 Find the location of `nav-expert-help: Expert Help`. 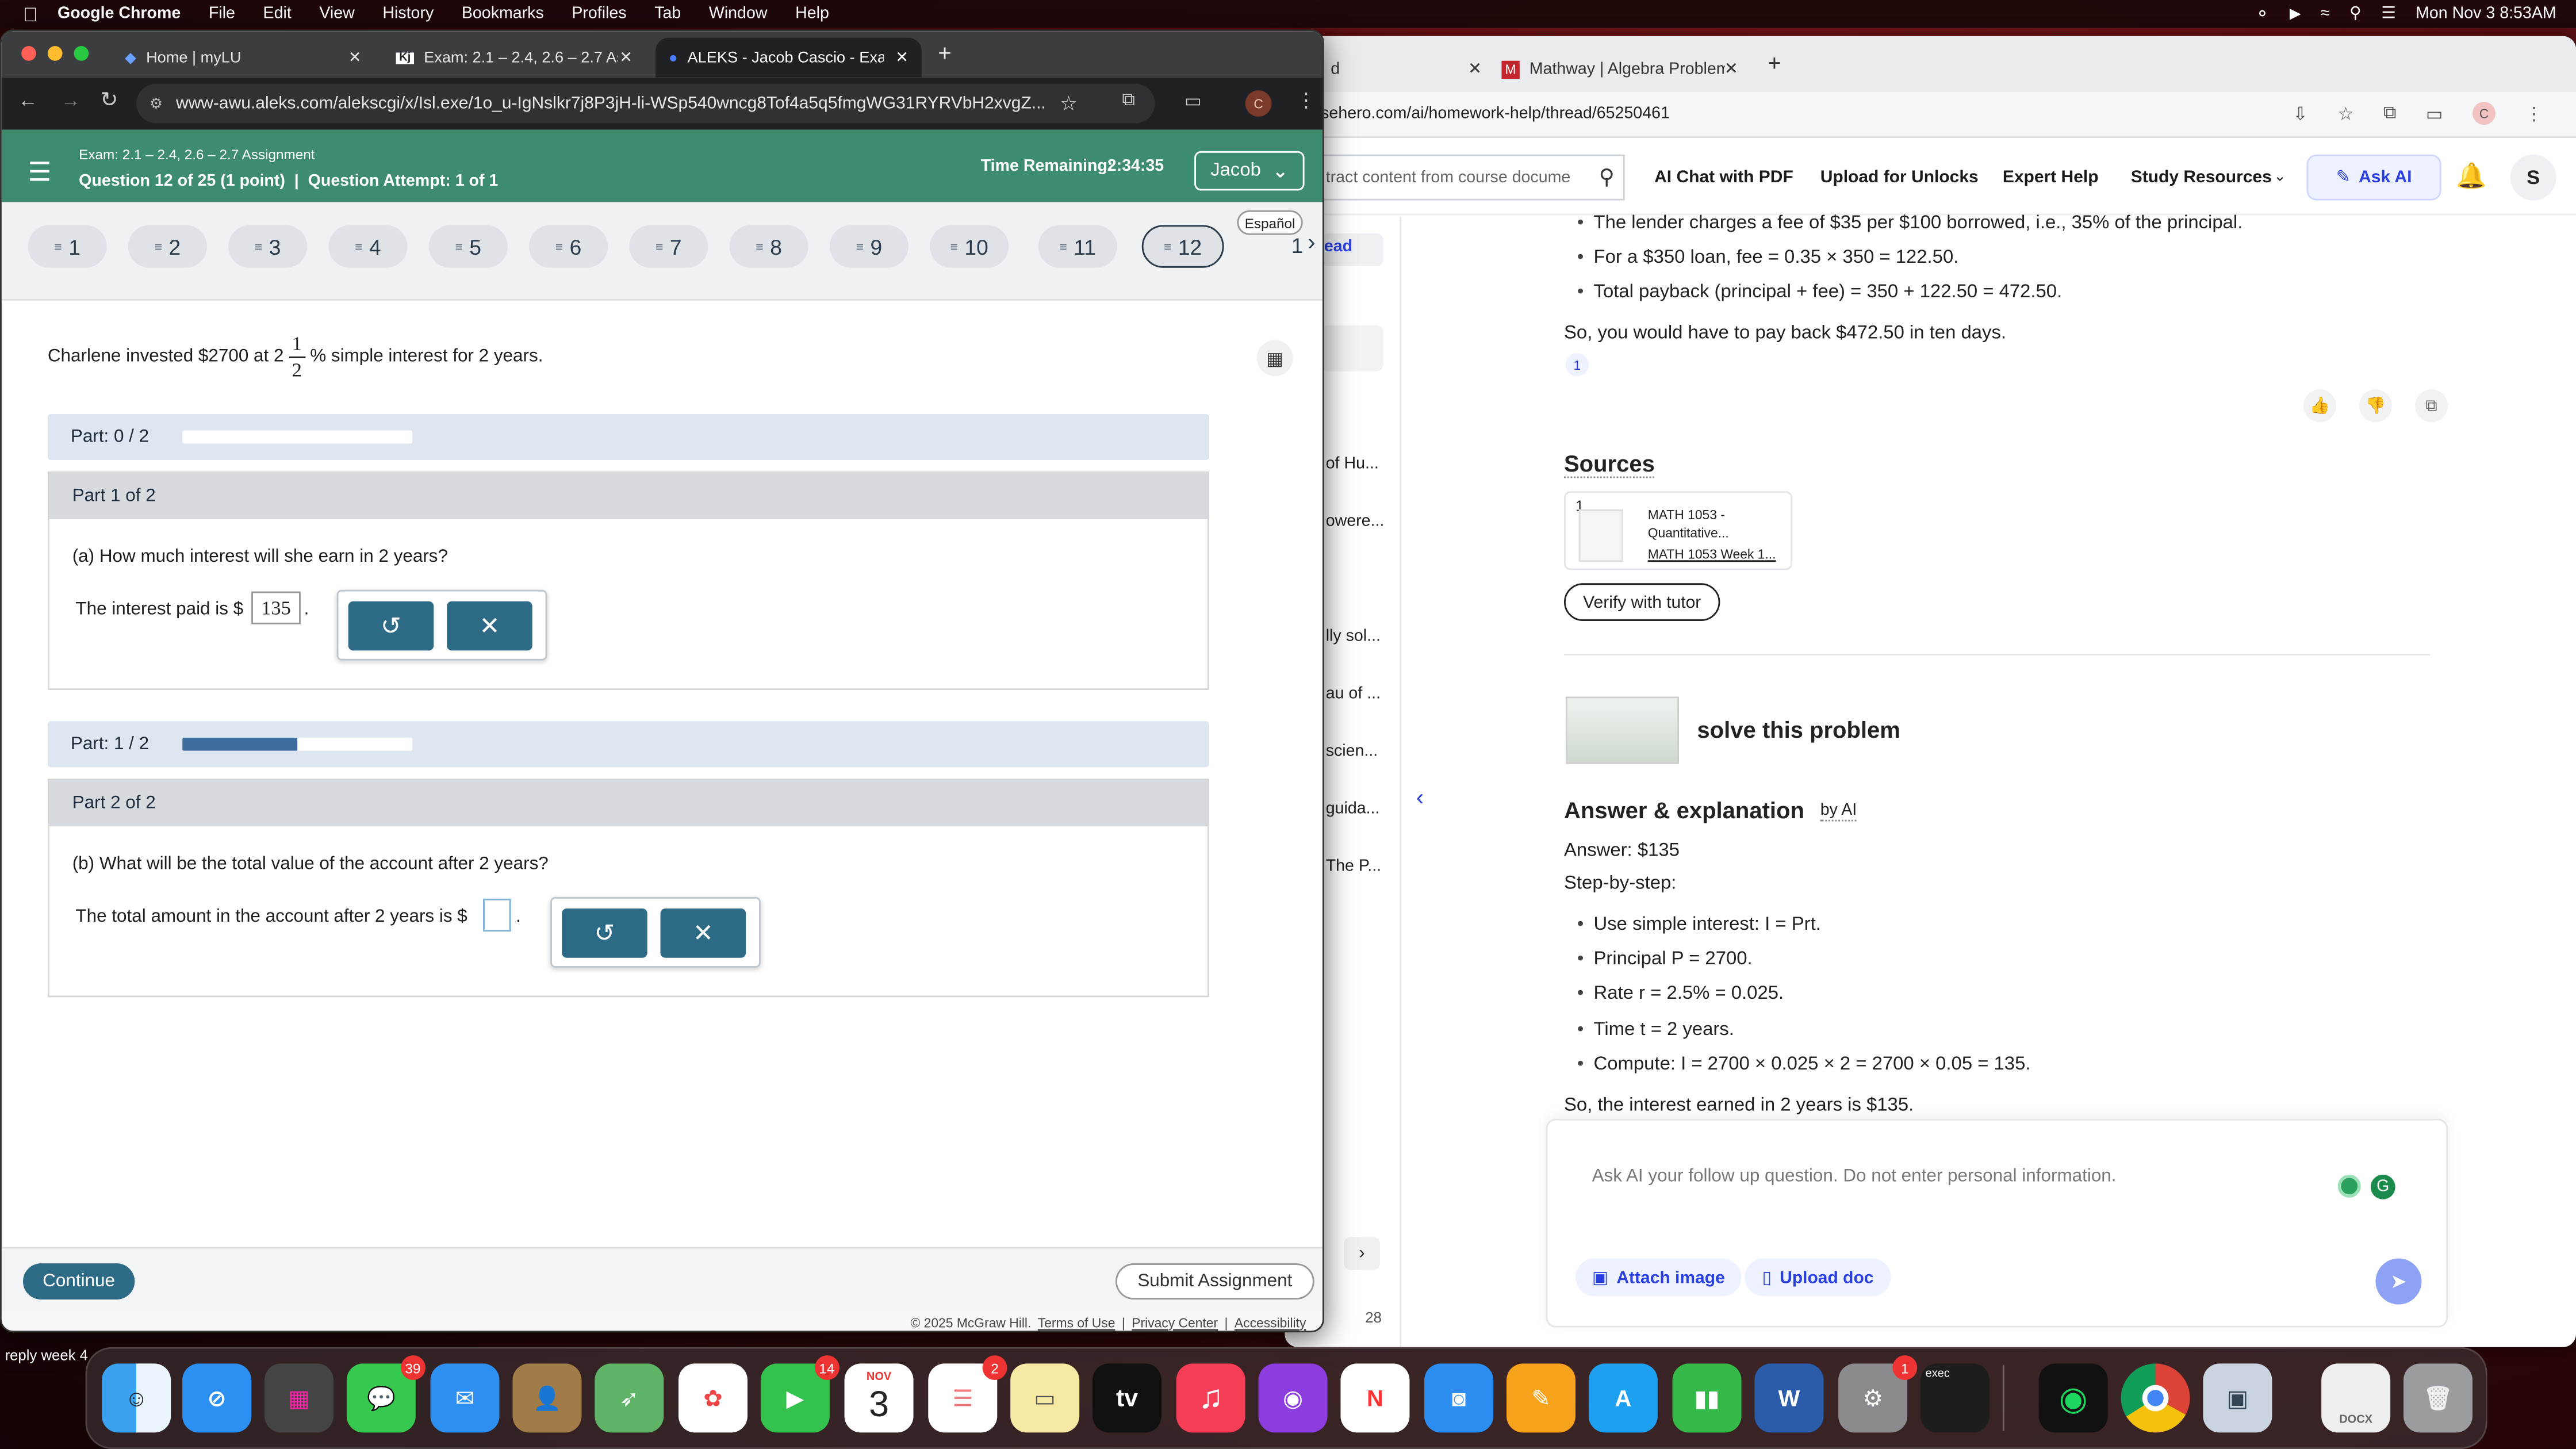

nav-expert-help: Expert Help is located at coordinates (2051, 177).